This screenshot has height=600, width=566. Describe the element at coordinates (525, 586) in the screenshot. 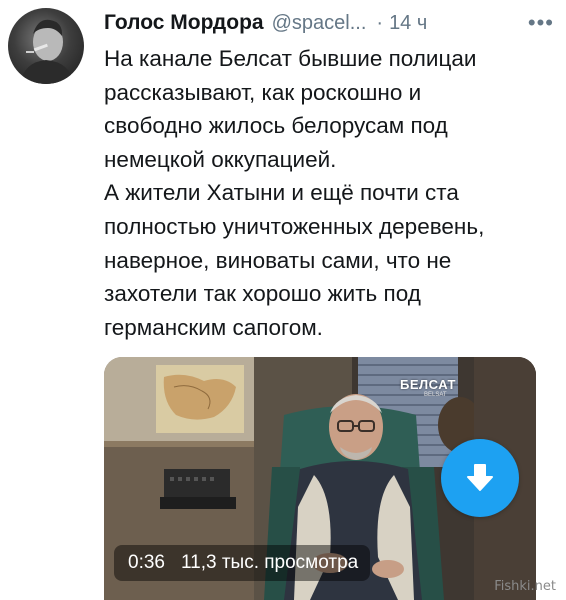

I see `site-watermark: Fishki.net` at that location.